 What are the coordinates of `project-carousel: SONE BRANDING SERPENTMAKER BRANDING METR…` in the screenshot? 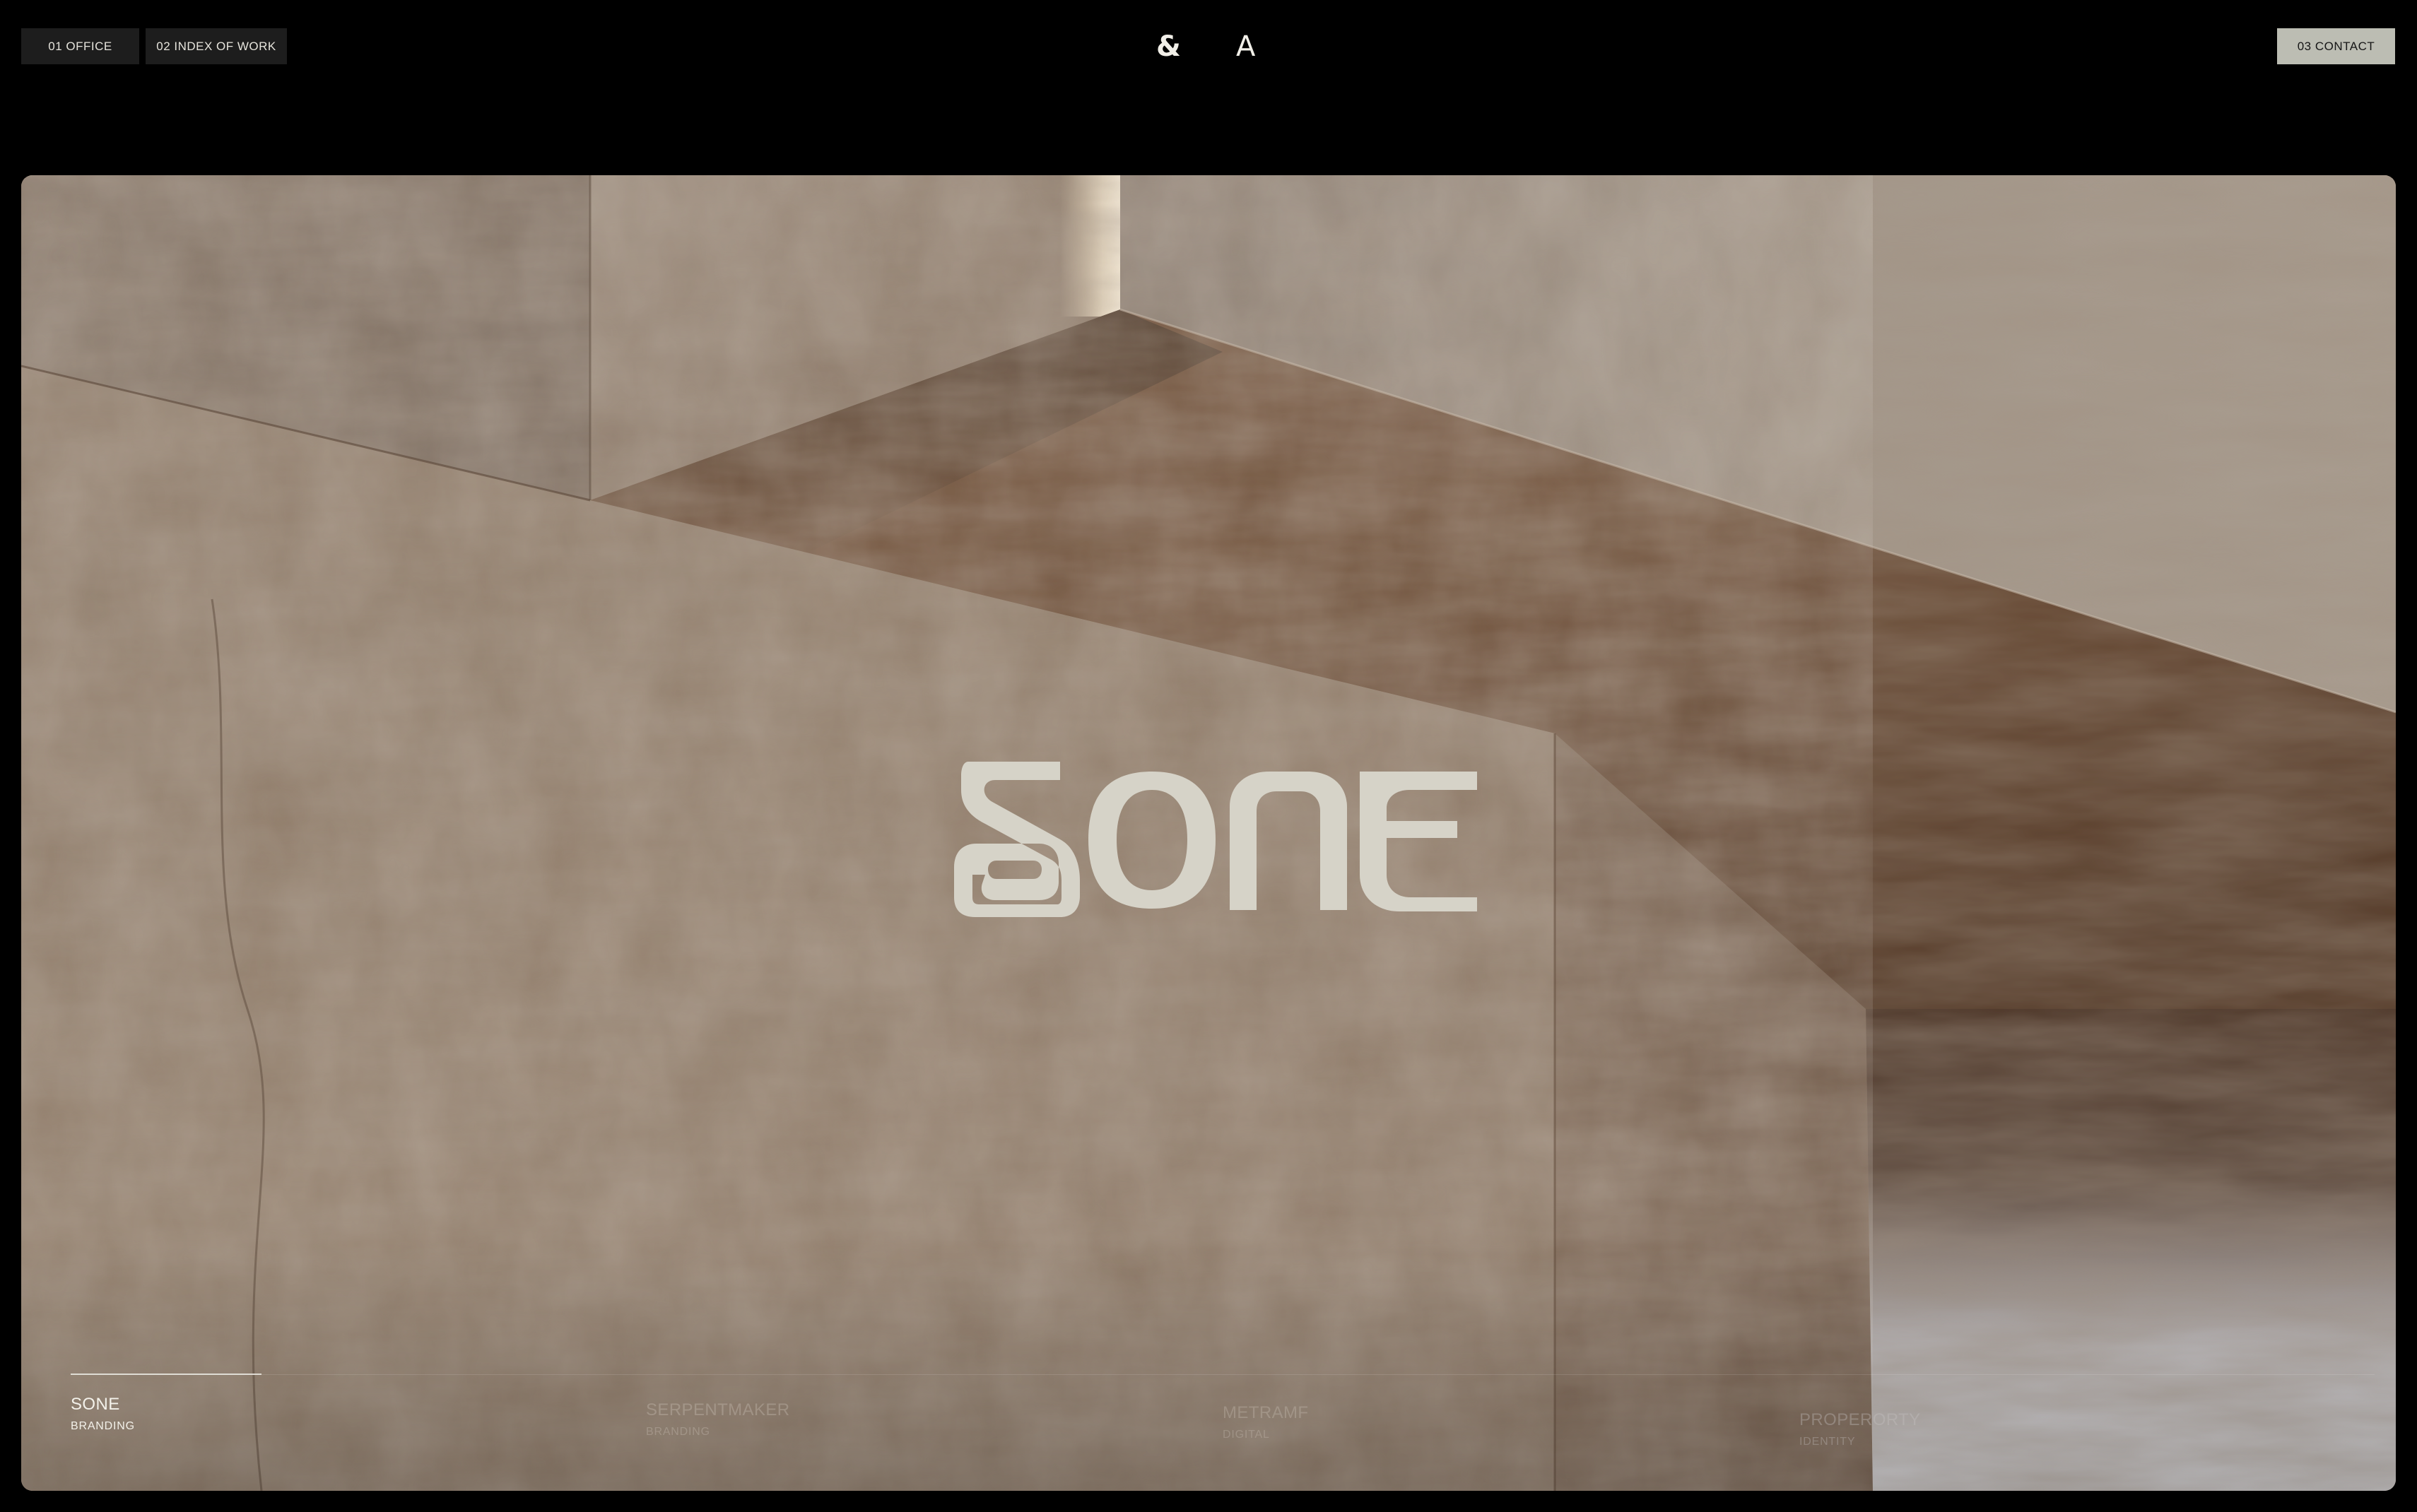 It's located at (1208, 1431).